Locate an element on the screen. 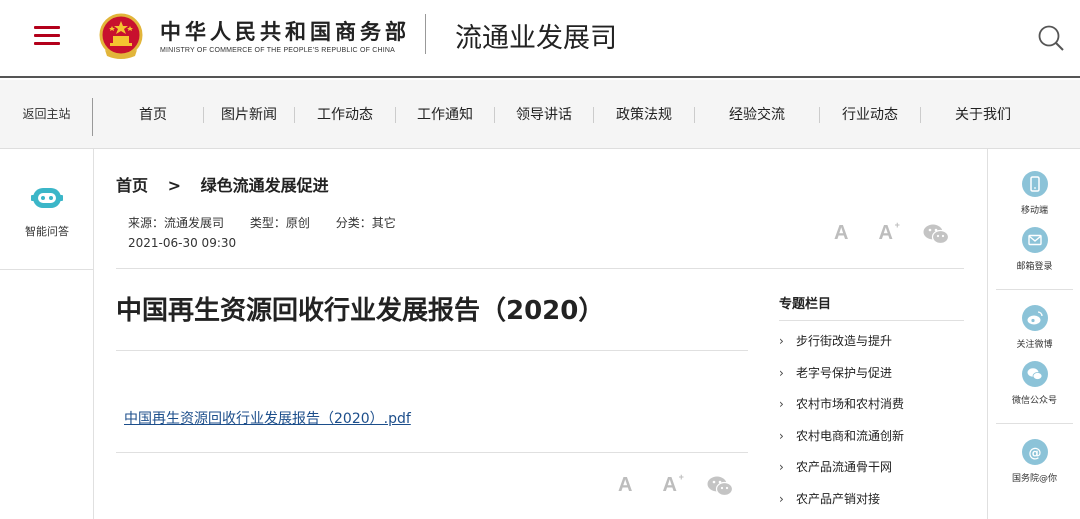 This screenshot has height=519, width=1080. mail-login-button: 邮箱登录 is located at coordinates (1034, 249).